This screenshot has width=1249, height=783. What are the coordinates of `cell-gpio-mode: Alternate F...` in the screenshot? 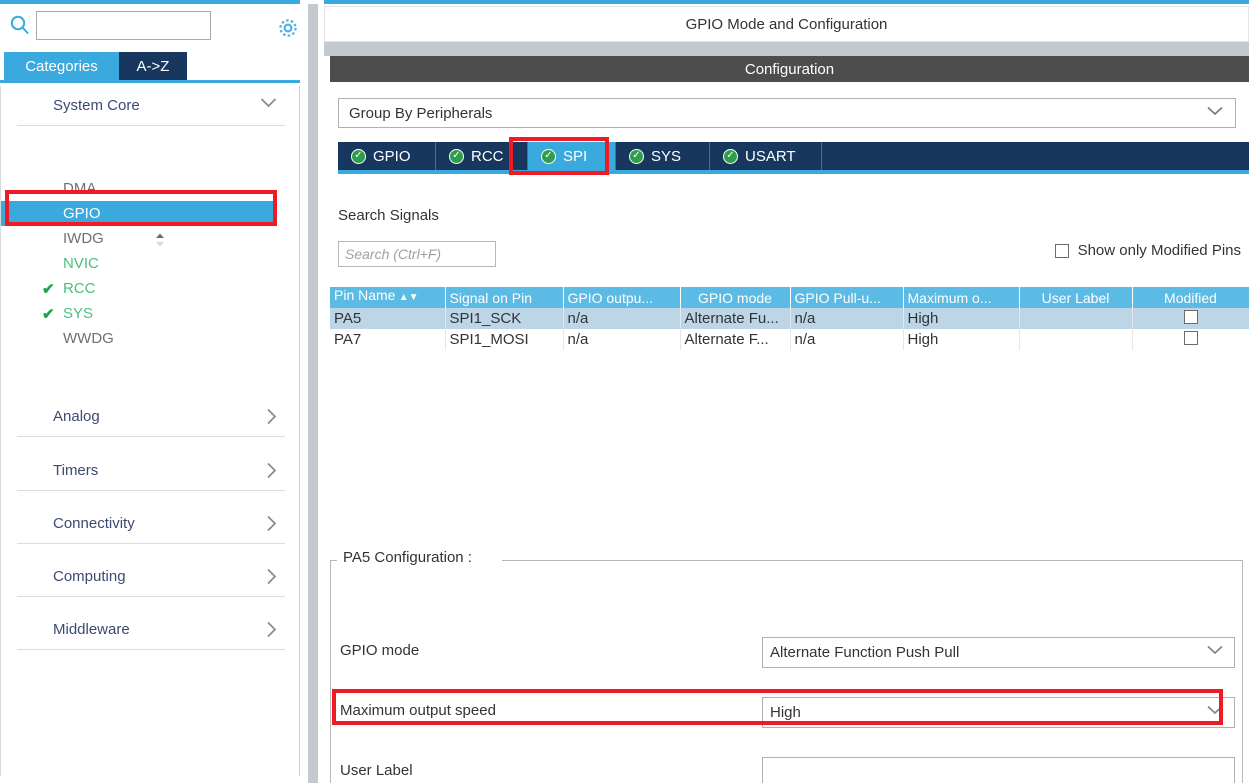 It's located at (735, 339).